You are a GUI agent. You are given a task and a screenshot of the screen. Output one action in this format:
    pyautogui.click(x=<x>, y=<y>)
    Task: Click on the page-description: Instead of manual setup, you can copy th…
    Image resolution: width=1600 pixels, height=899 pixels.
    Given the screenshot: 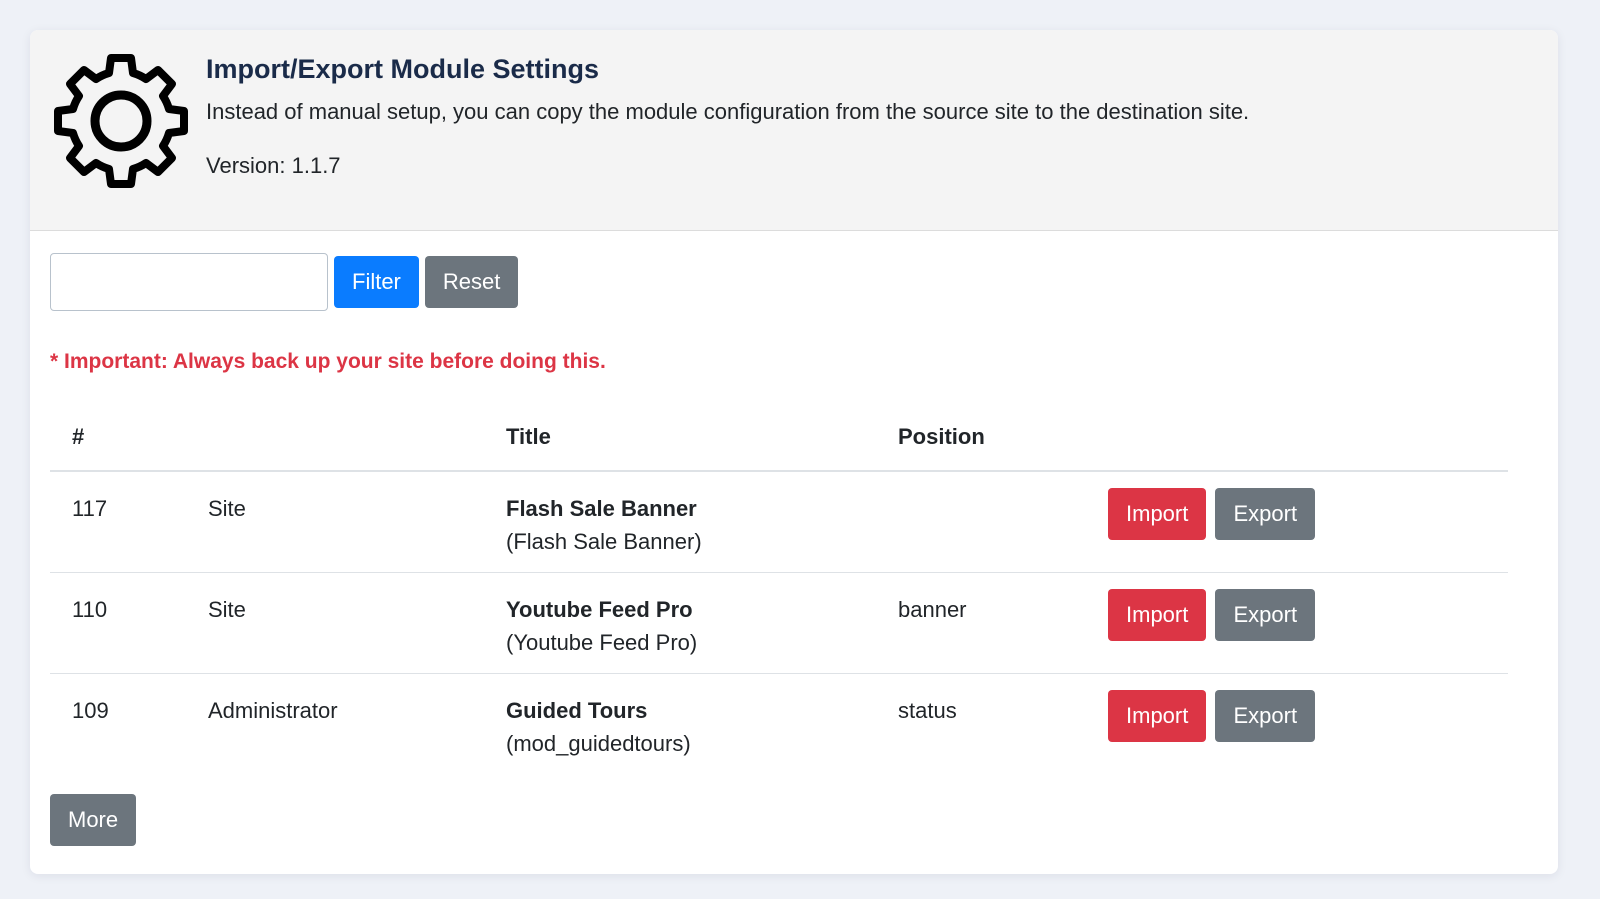 What is the action you would take?
    pyautogui.click(x=728, y=111)
    